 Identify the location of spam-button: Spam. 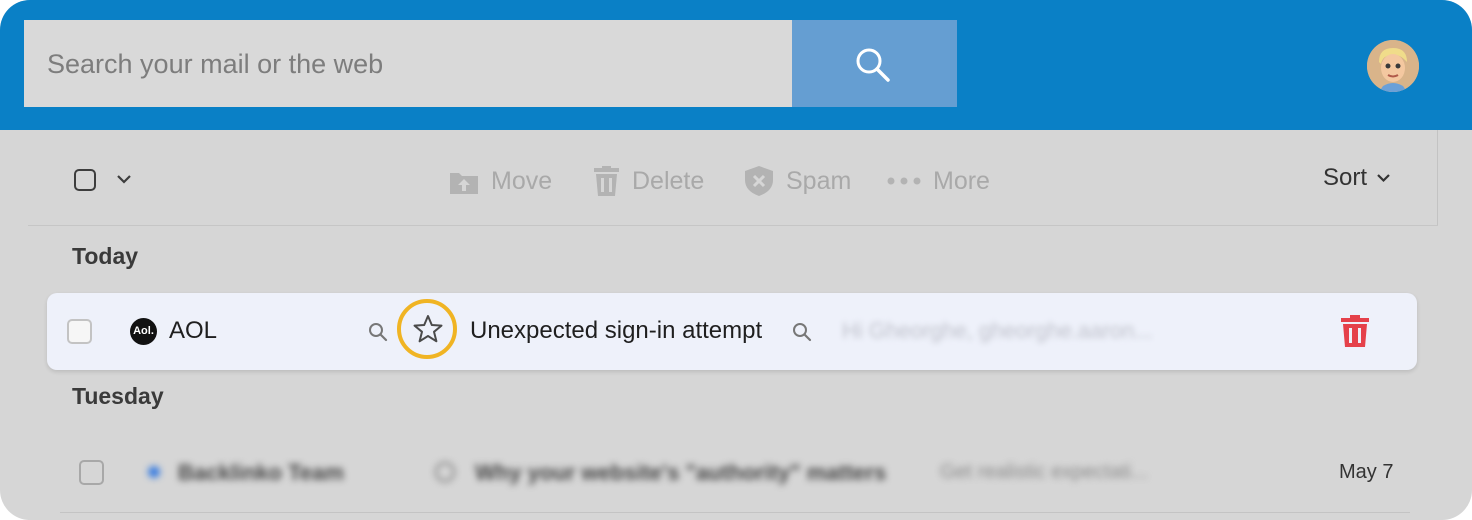
(797, 181).